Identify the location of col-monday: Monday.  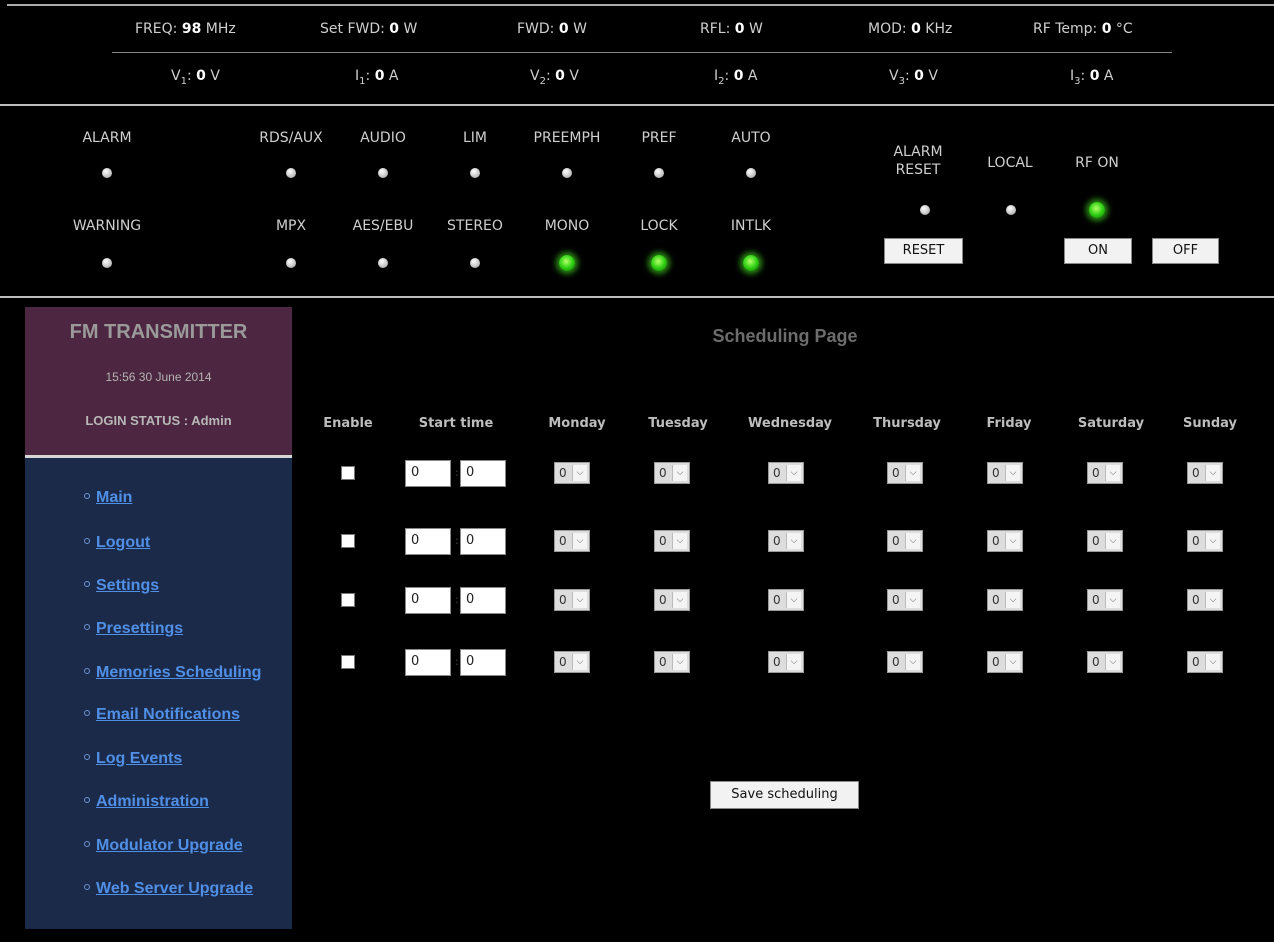
(577, 423).